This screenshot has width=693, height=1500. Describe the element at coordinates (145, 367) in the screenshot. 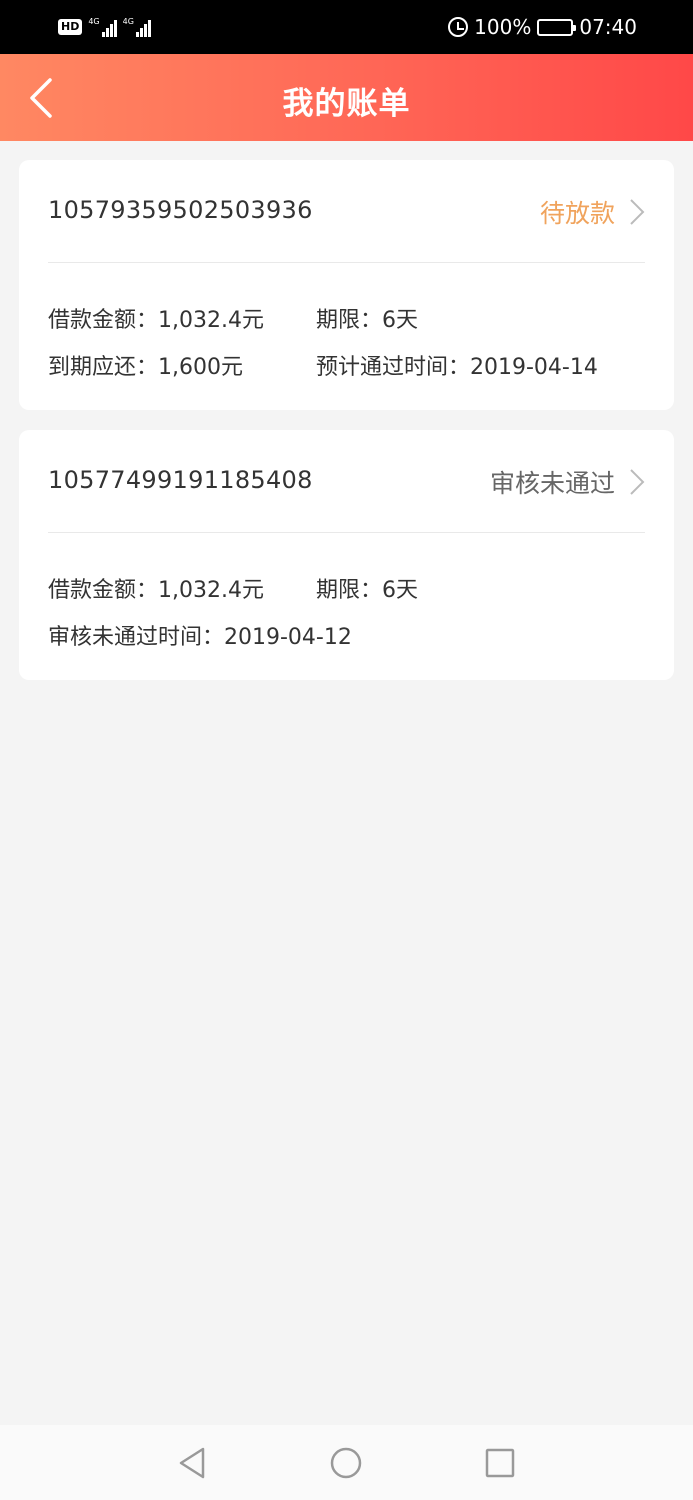

I see `repay-amount: 到期应还：1,600元` at that location.